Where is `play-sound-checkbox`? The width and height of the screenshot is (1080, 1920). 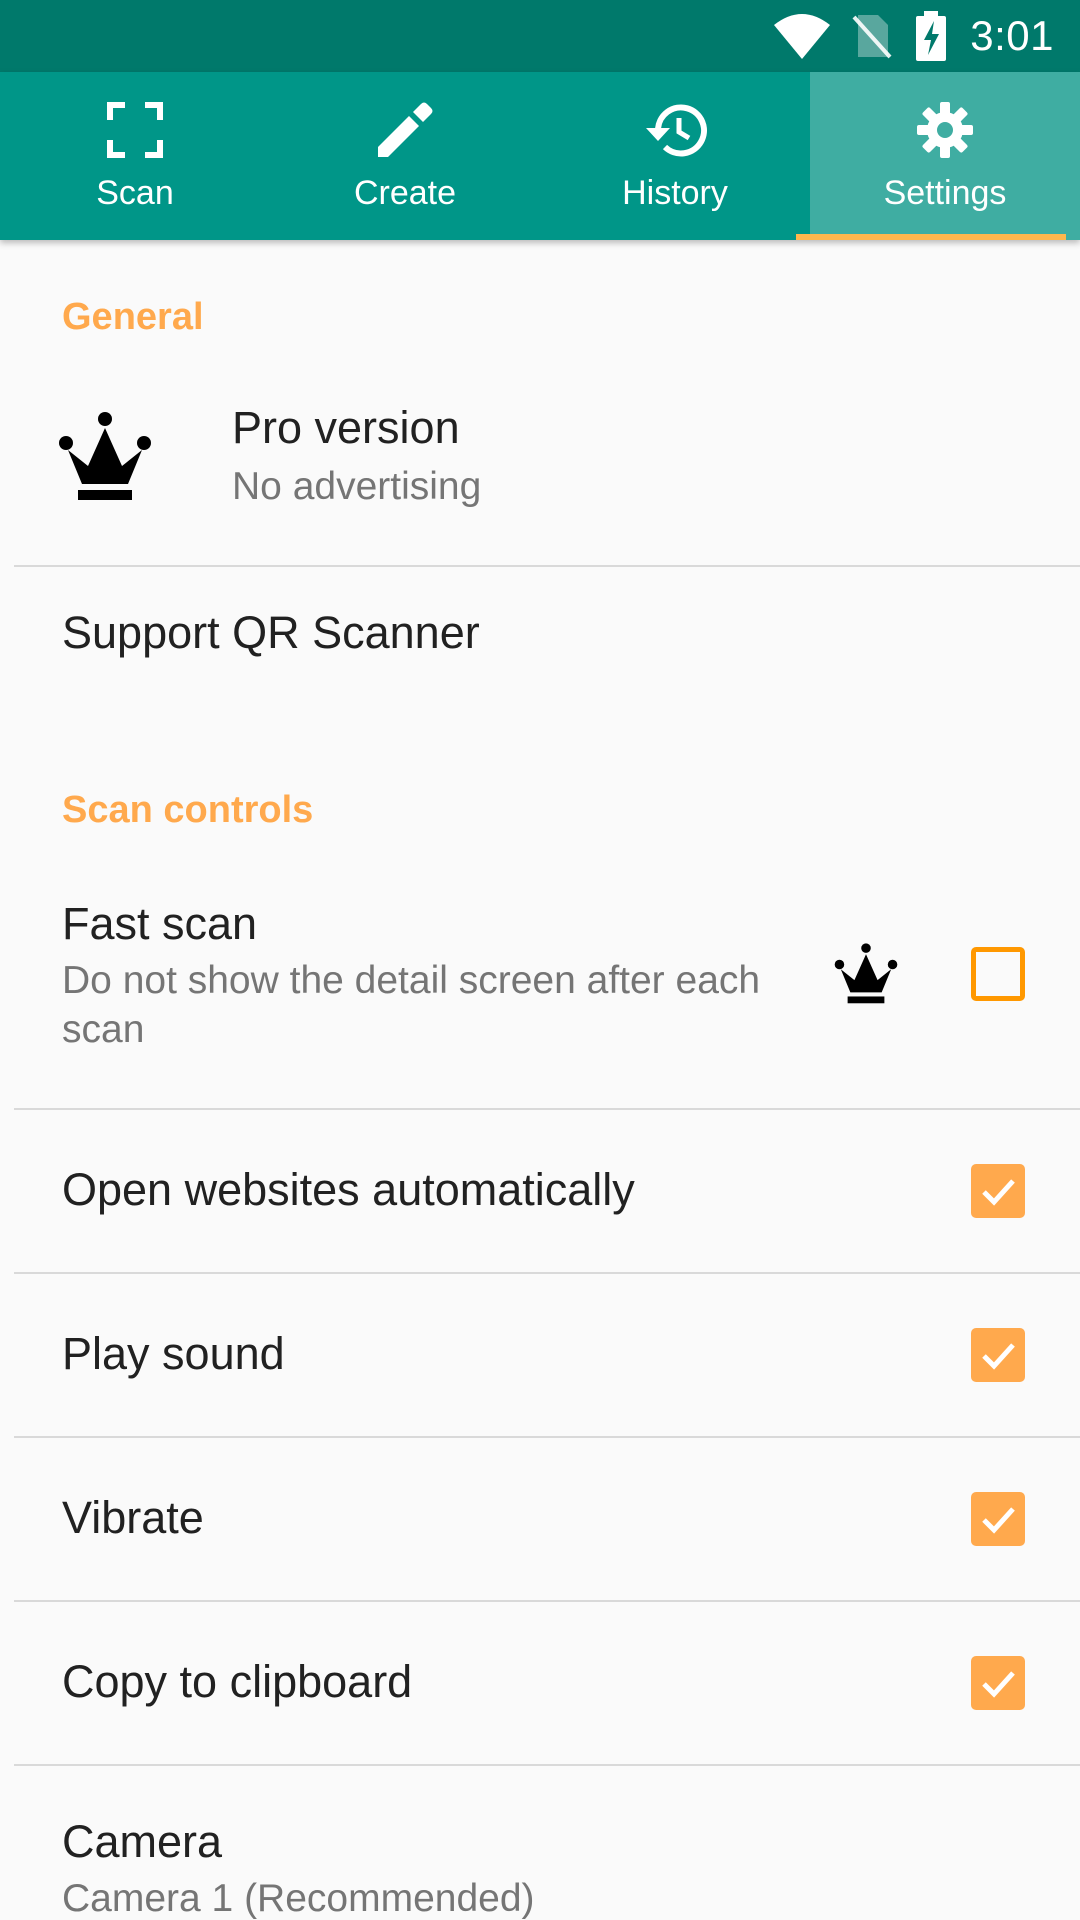 play-sound-checkbox is located at coordinates (998, 1355).